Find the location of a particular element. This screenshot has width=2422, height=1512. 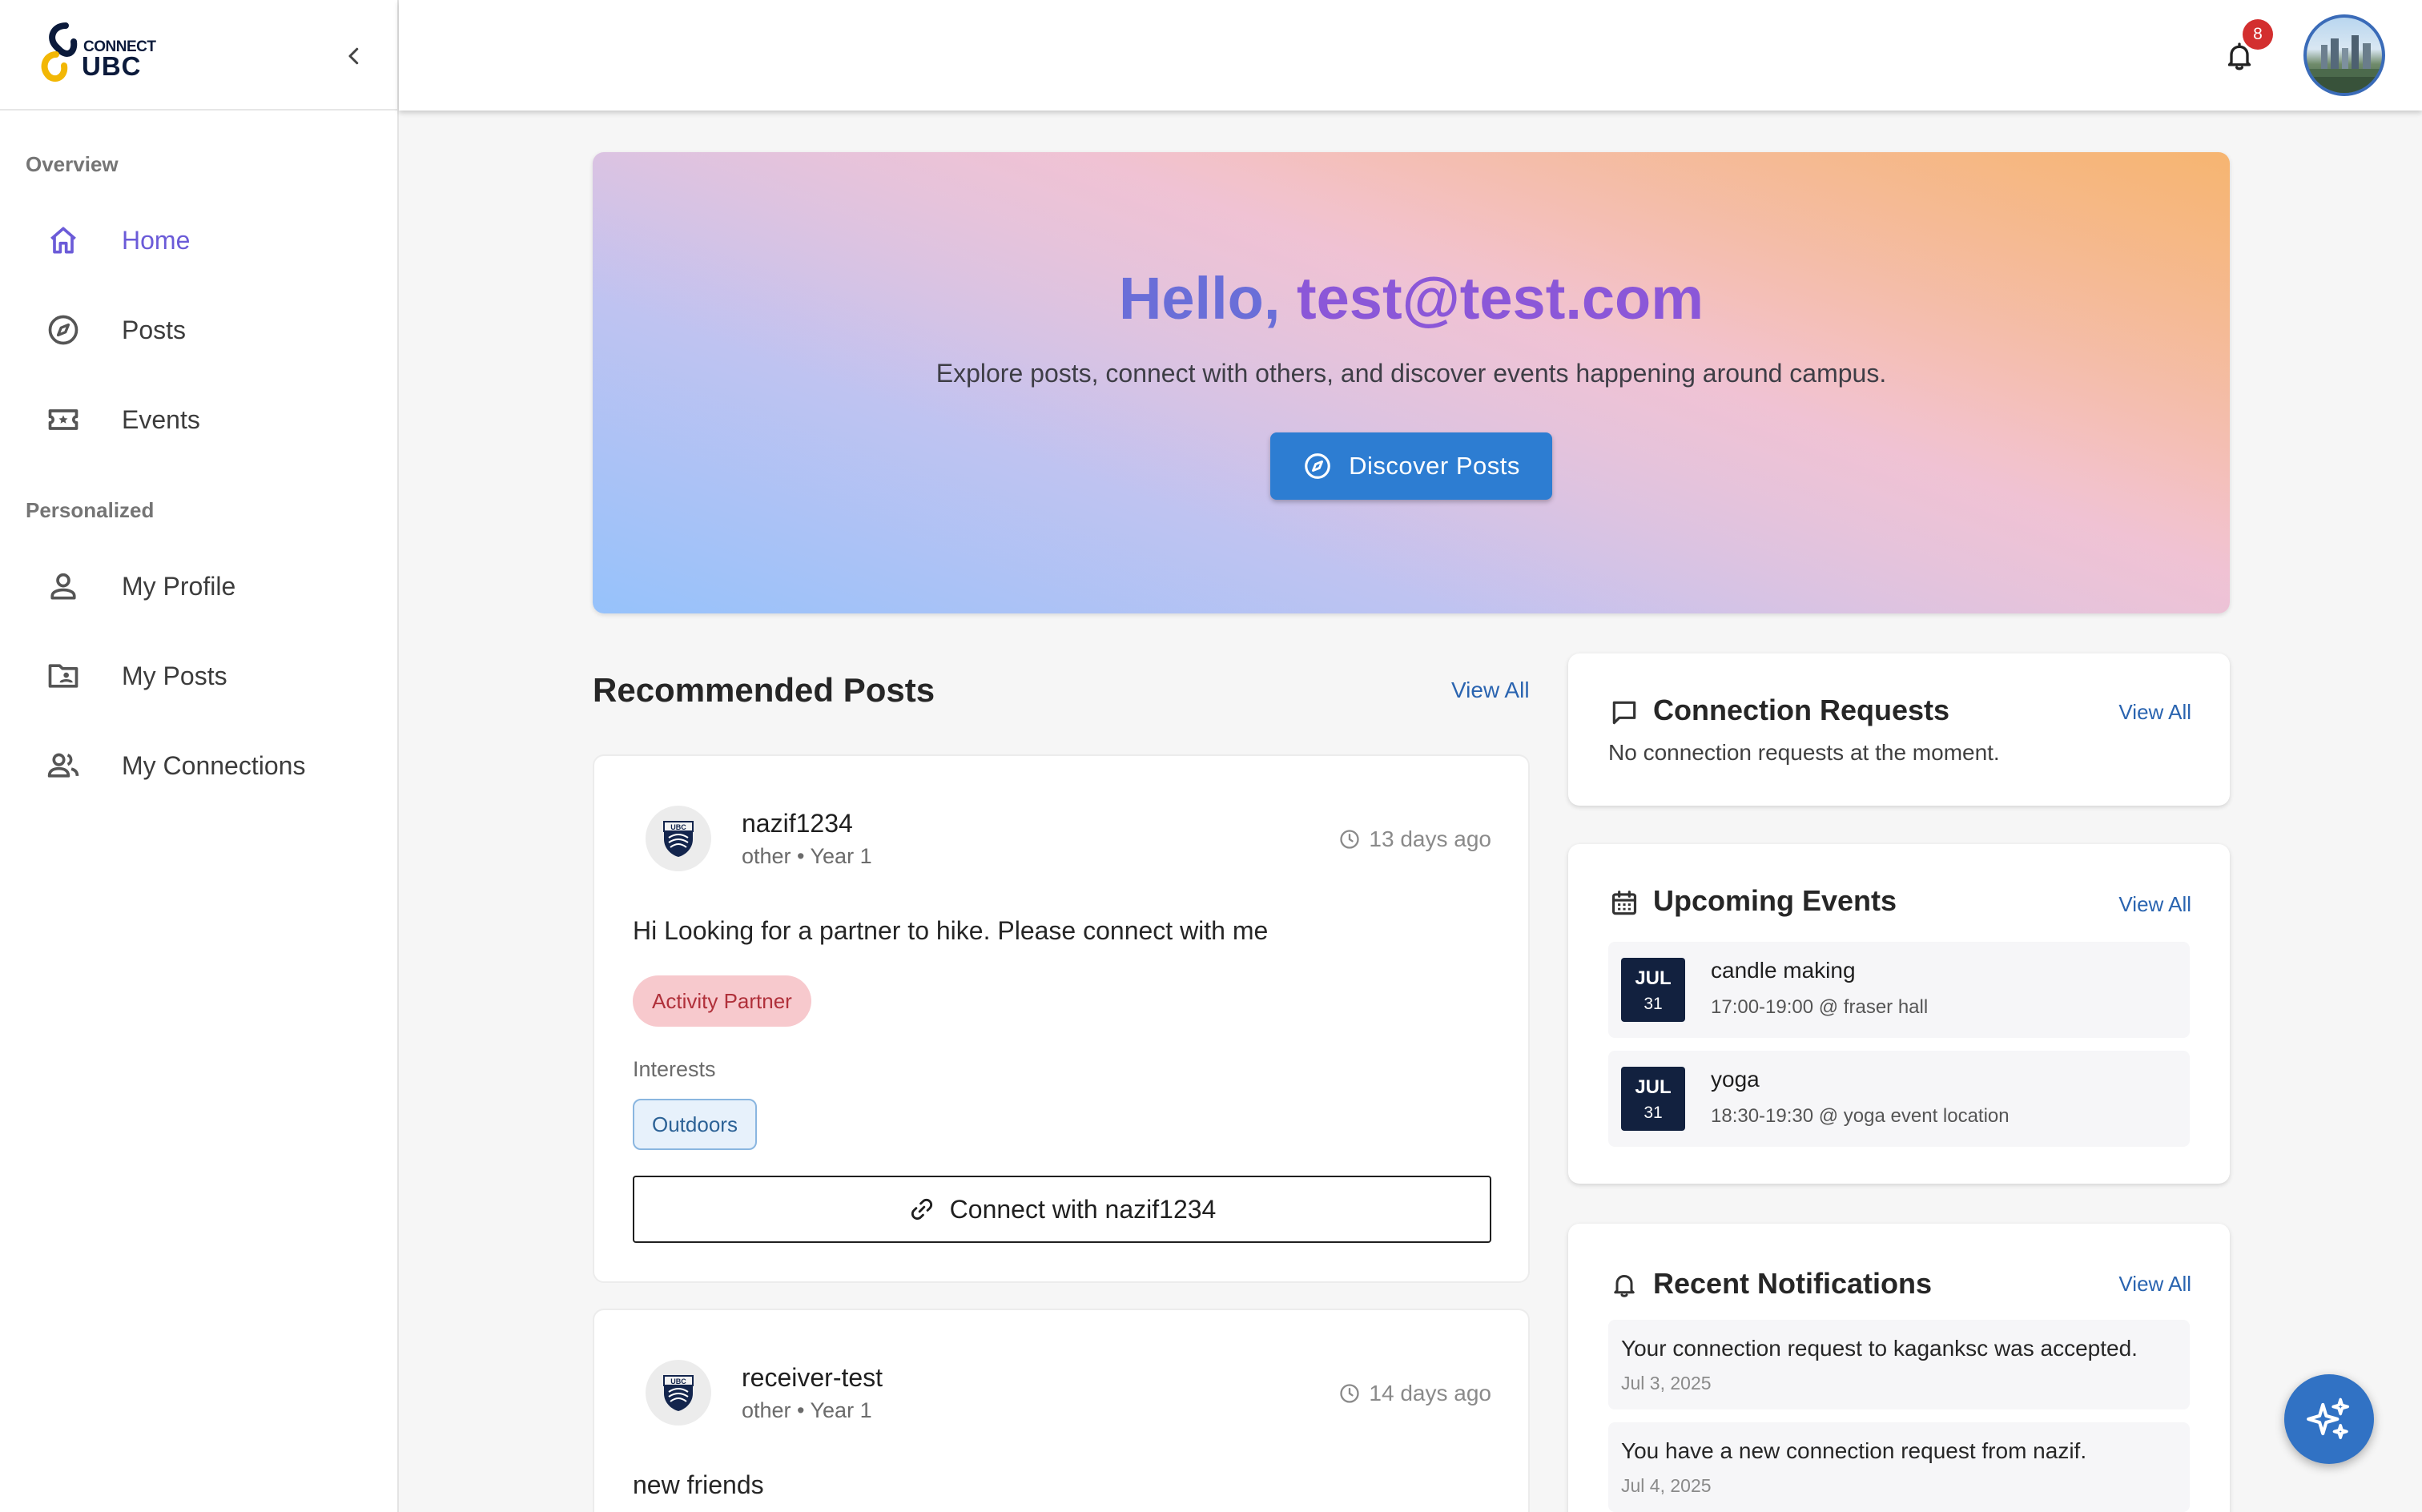

ticket-icon is located at coordinates (63, 419).